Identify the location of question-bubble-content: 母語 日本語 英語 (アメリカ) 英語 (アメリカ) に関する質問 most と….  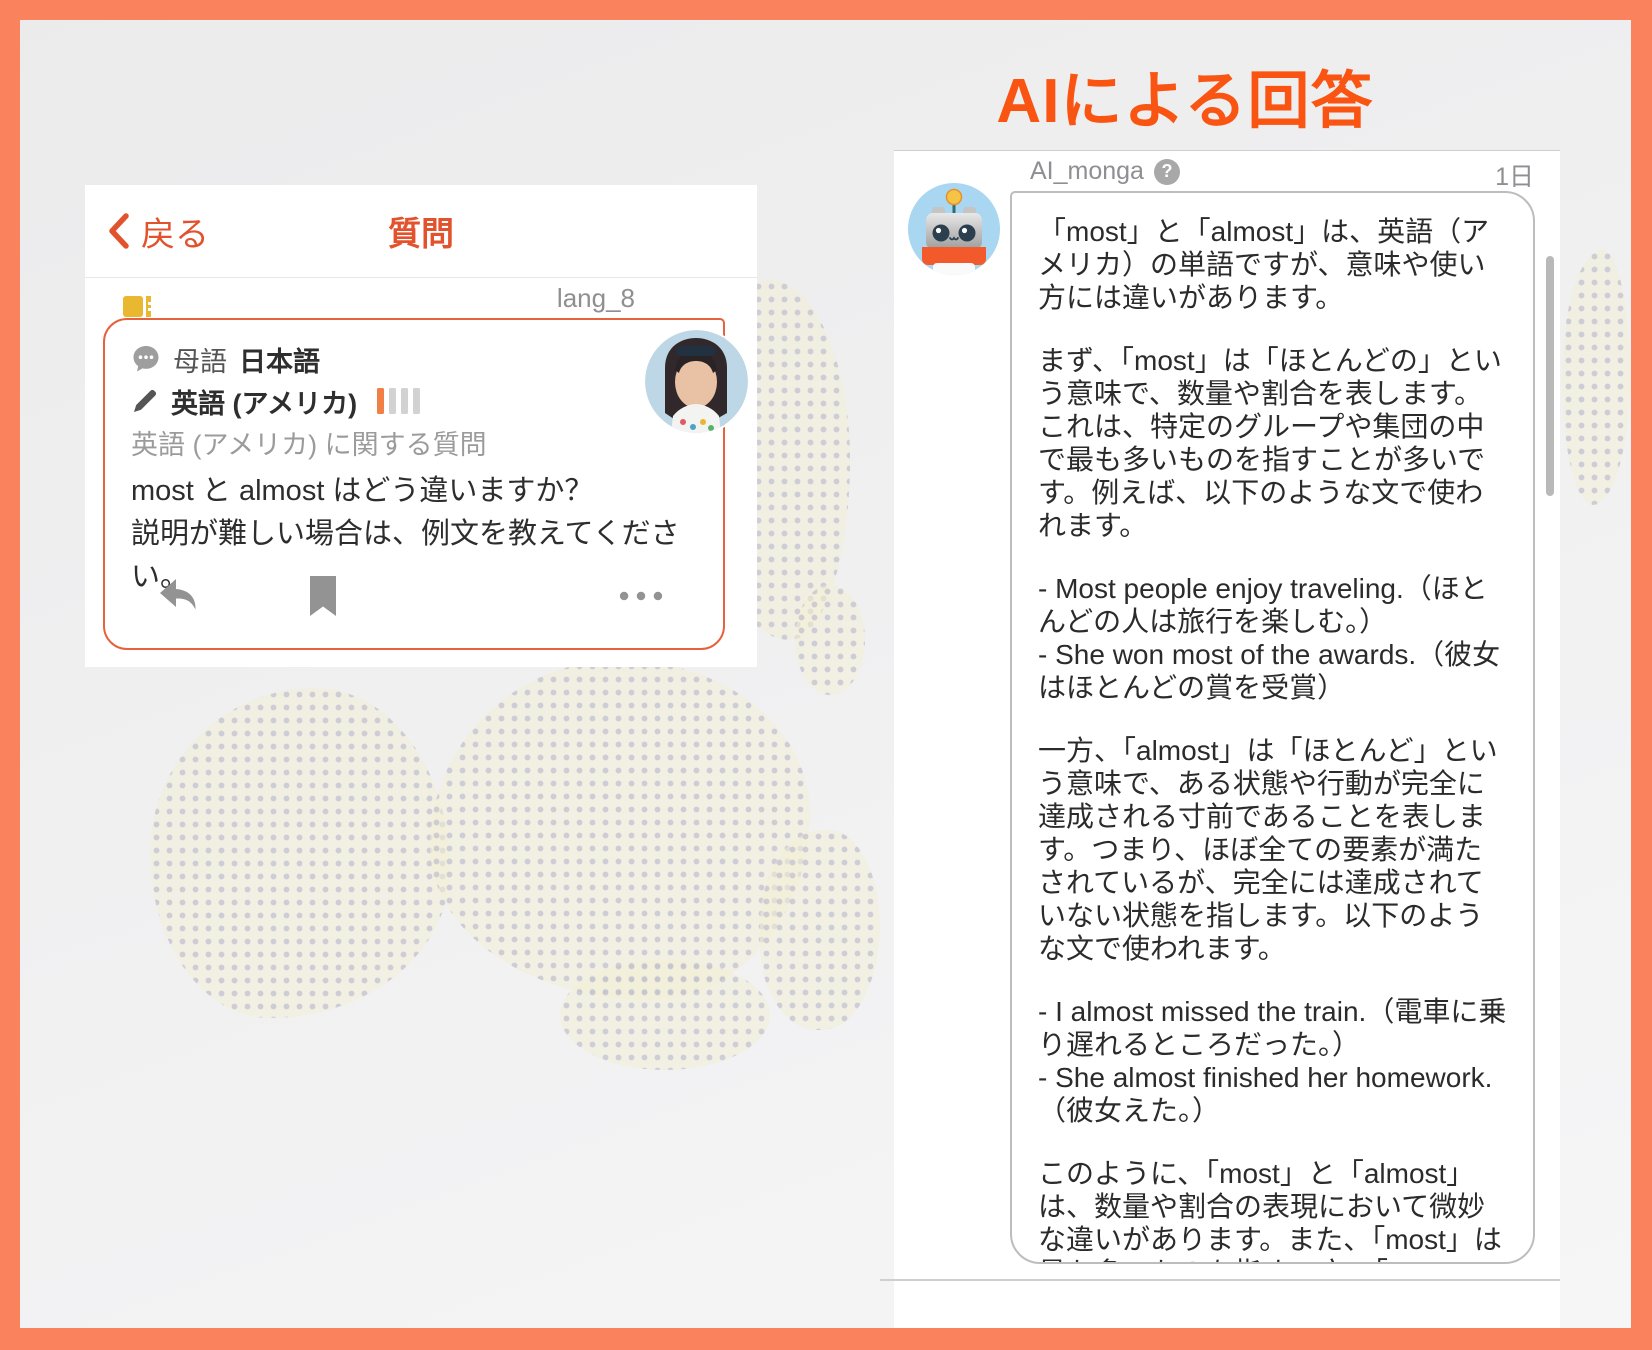
(414, 486).